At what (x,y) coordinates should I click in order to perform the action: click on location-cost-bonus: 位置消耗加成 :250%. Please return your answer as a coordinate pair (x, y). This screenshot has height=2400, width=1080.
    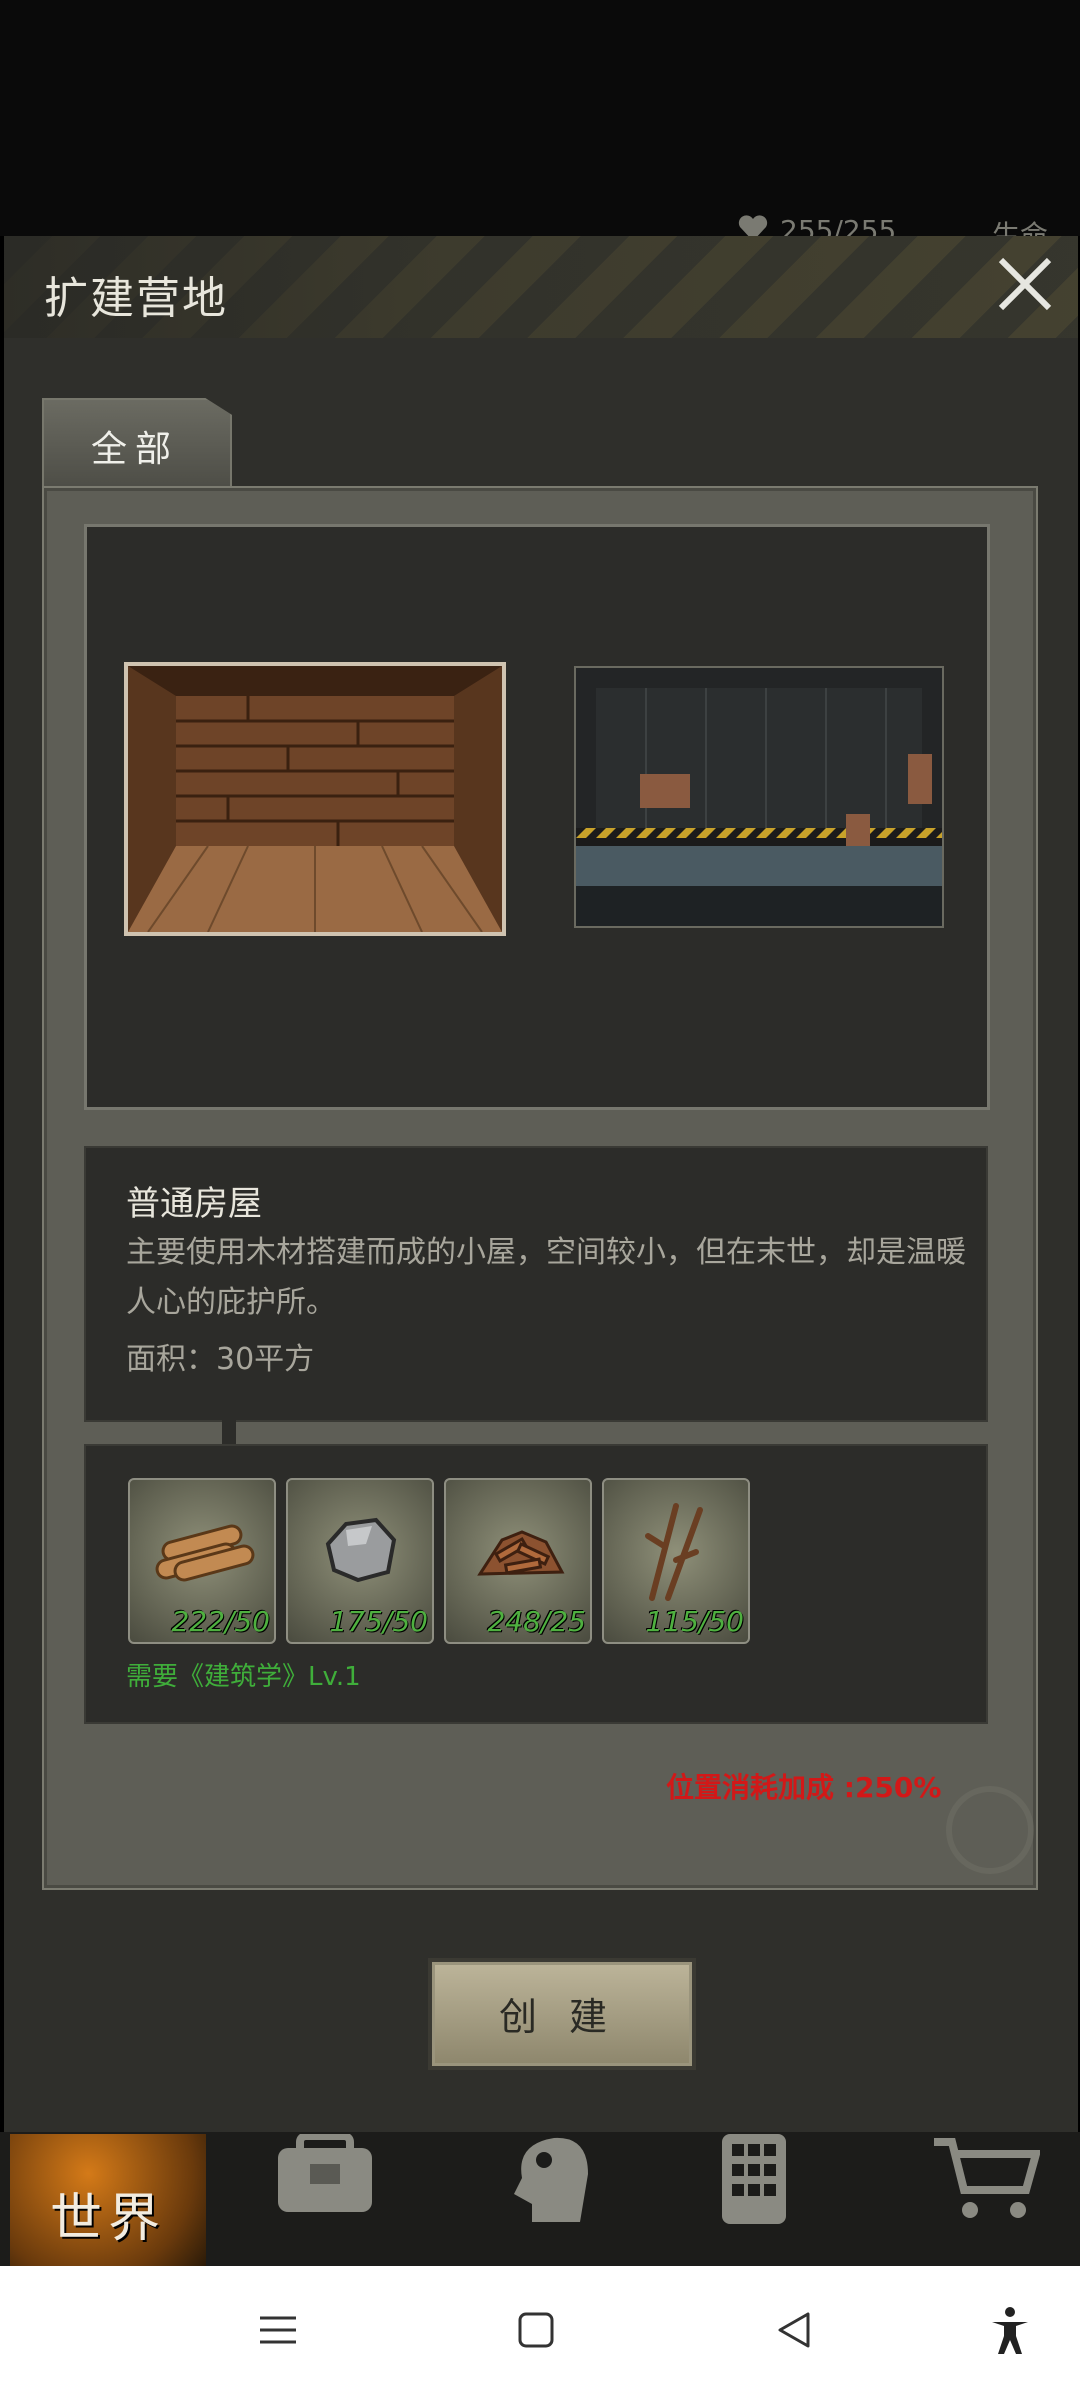
    Looking at the image, I should click on (804, 1787).